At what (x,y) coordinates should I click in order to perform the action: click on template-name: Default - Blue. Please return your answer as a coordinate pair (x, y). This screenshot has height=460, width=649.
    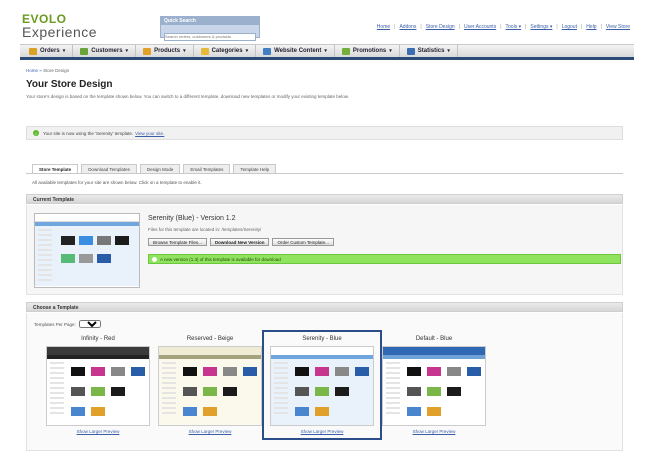
    Looking at the image, I should click on (434, 339).